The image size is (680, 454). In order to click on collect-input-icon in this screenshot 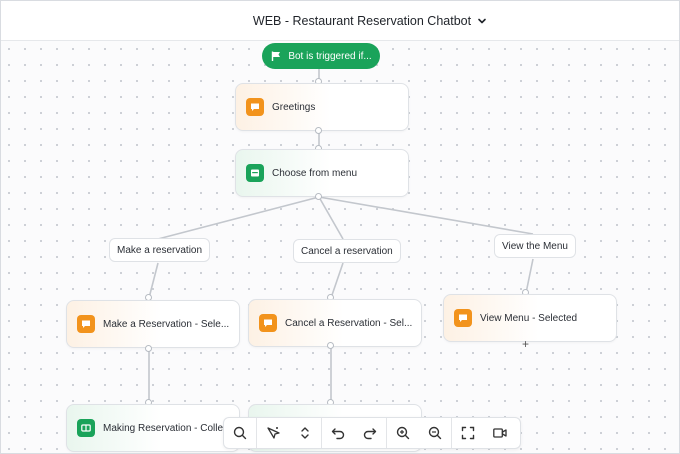, I will do `click(86, 428)`.